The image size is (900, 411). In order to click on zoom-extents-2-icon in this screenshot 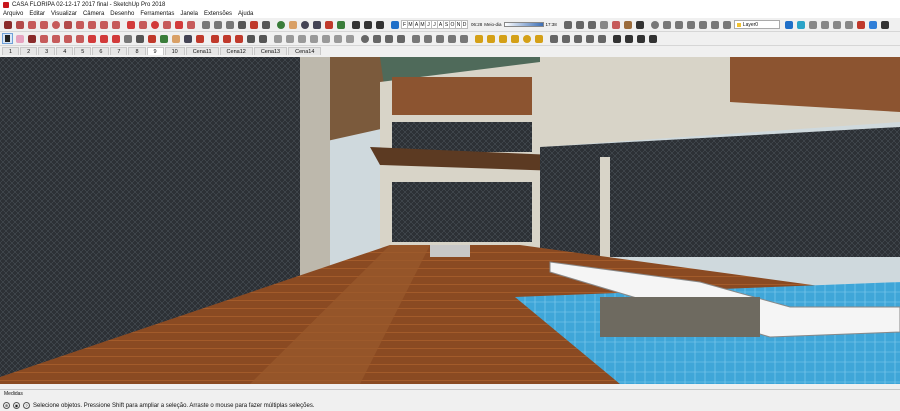, I will do `click(199, 38)`.